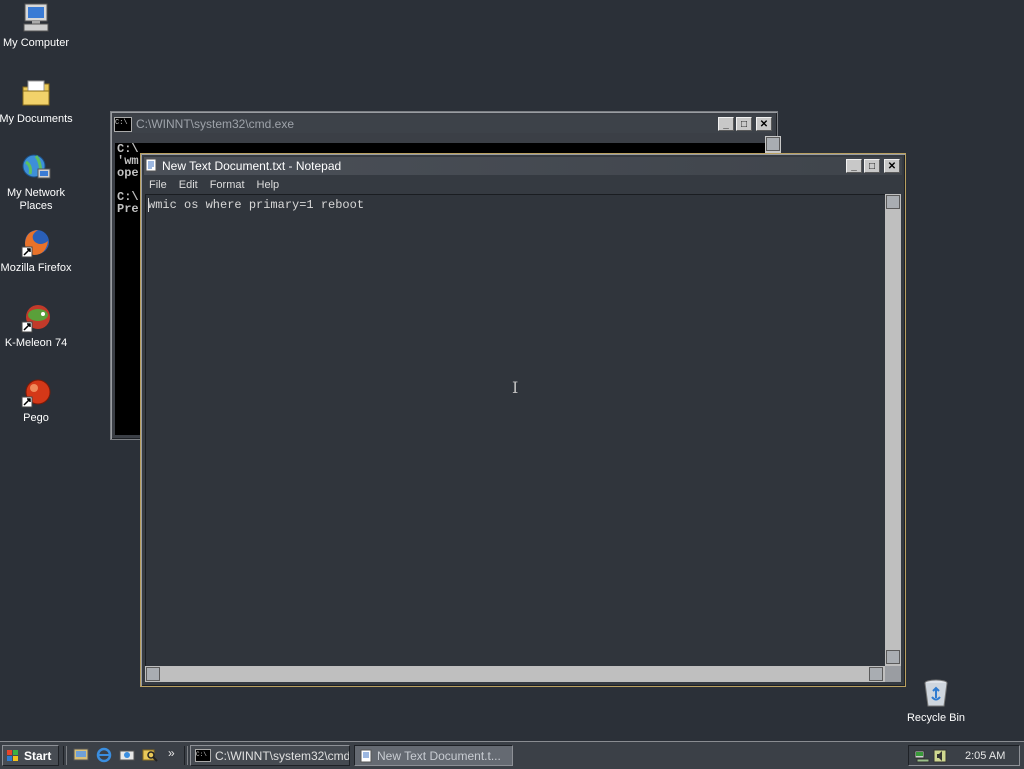  I want to click on editor-text: wmic os where primary=1 reboot, so click(256, 205).